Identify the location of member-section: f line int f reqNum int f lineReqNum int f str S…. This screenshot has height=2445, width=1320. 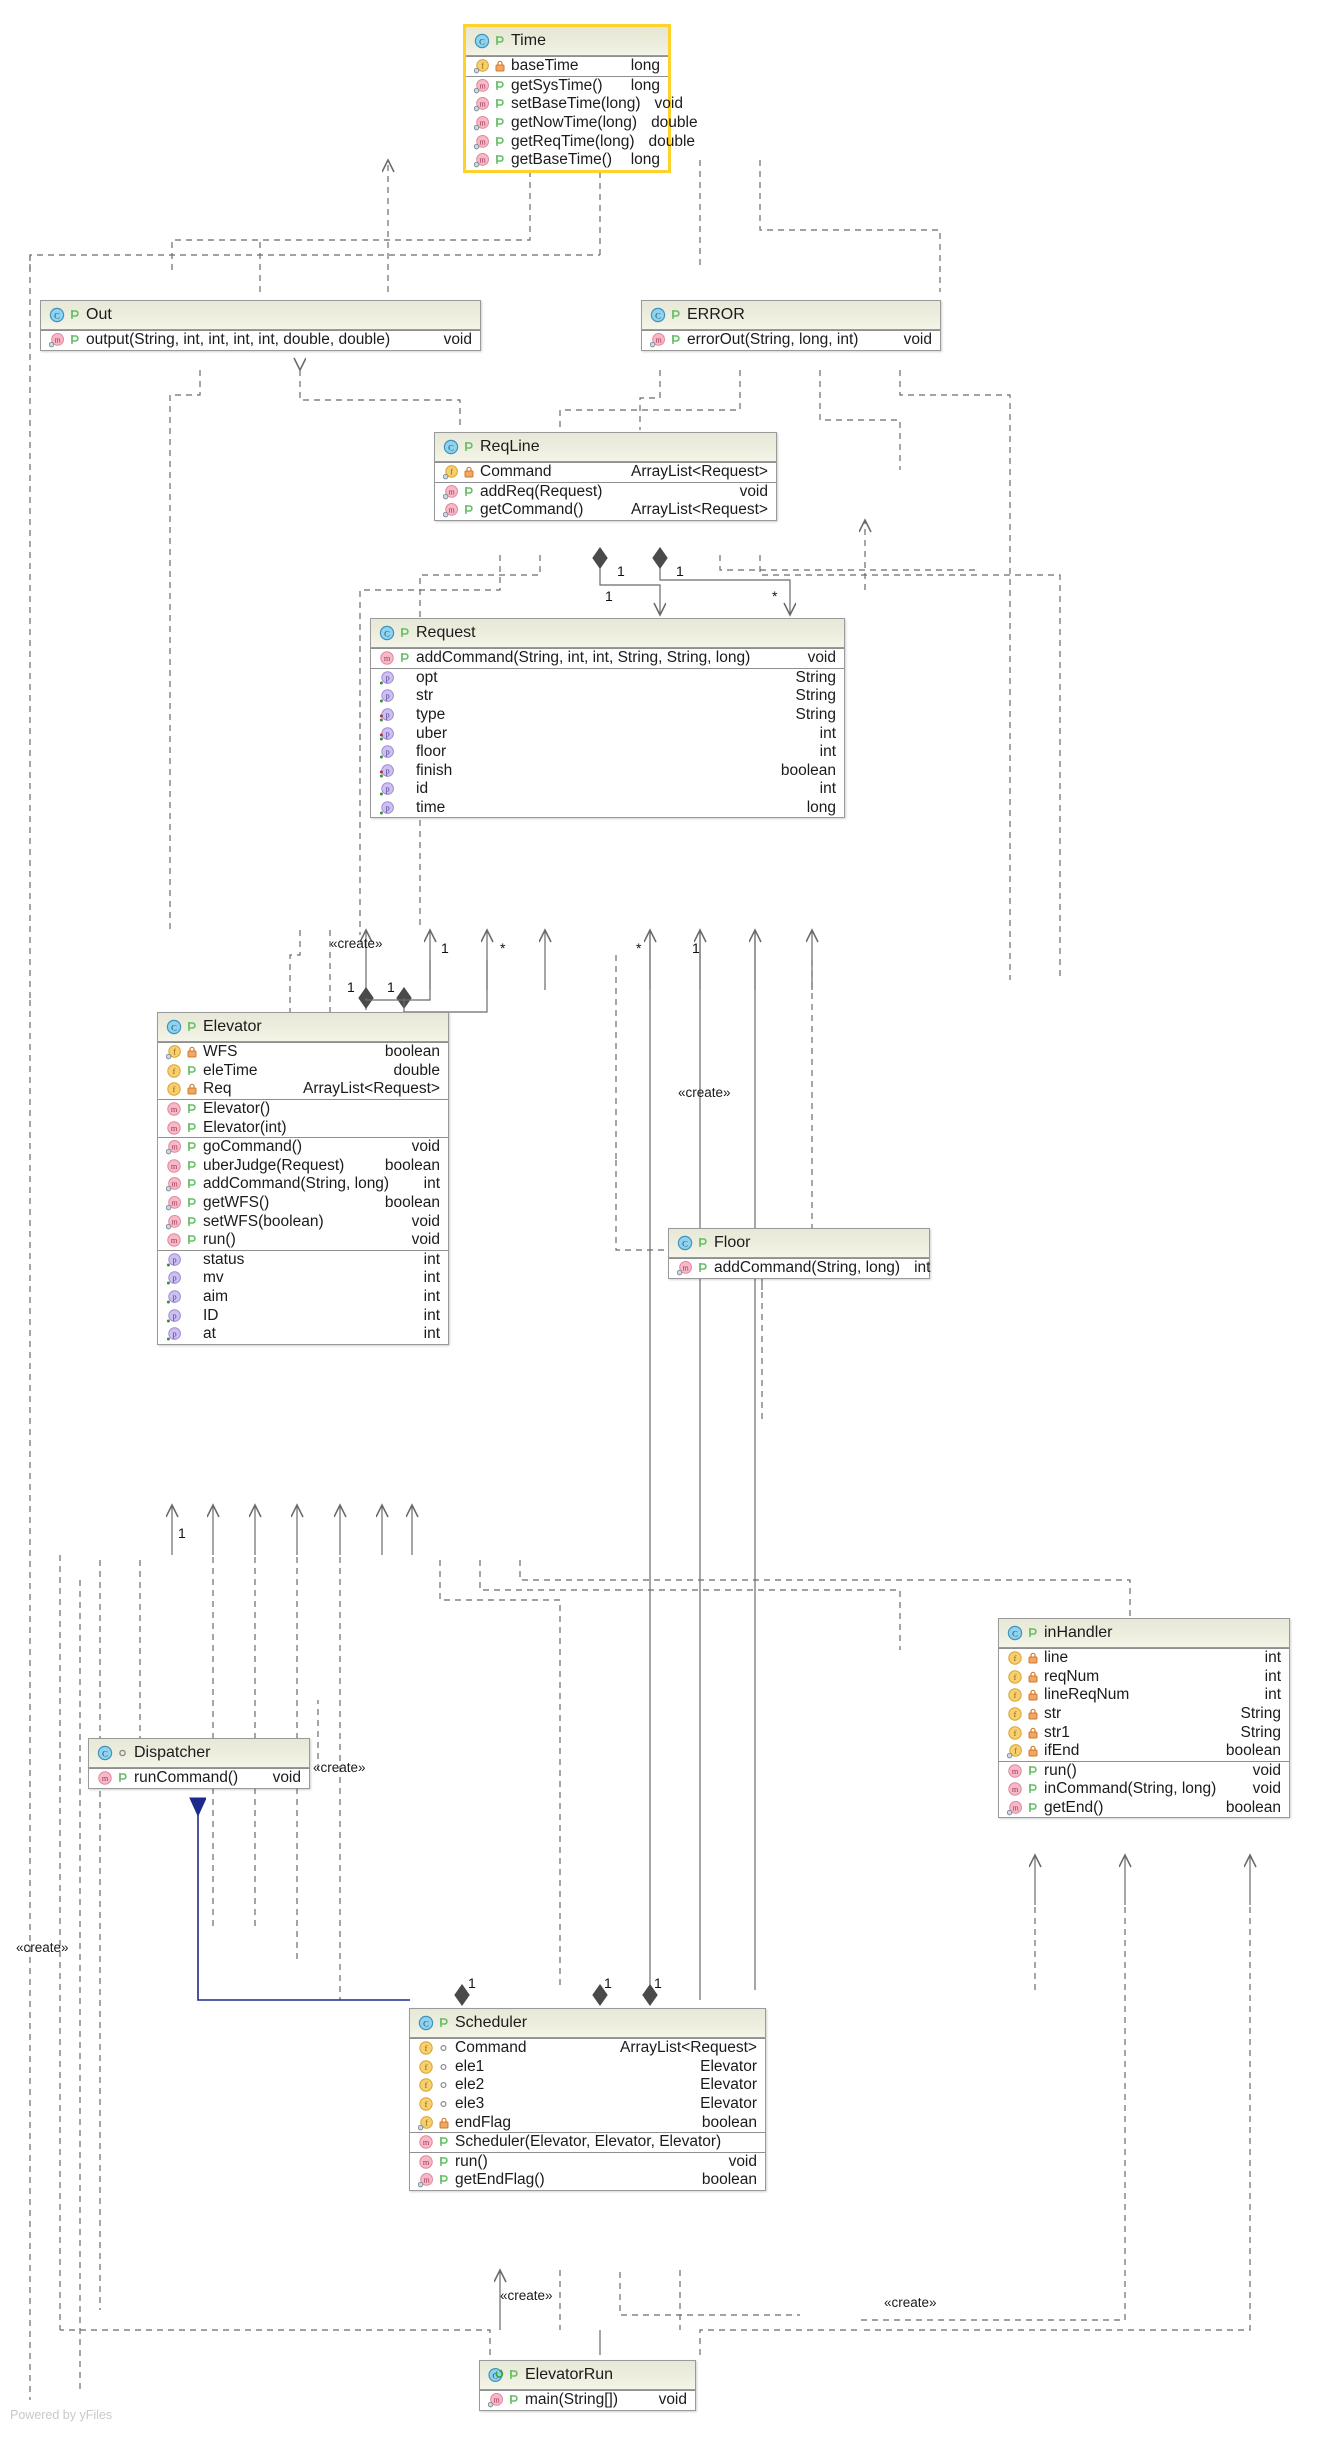
(1144, 1704).